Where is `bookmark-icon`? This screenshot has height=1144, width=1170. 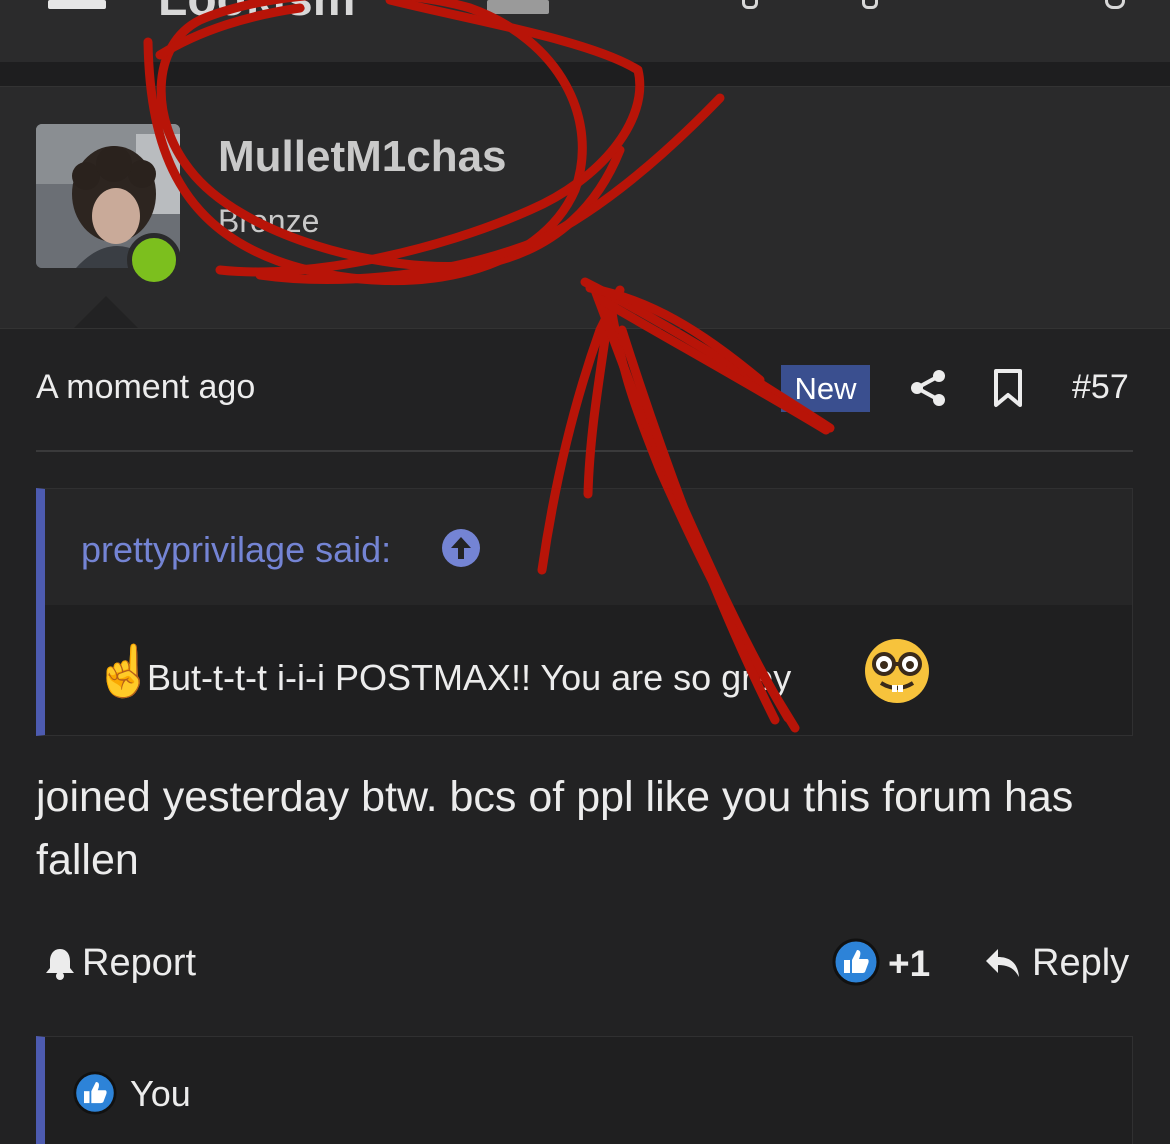 bookmark-icon is located at coordinates (1008, 388).